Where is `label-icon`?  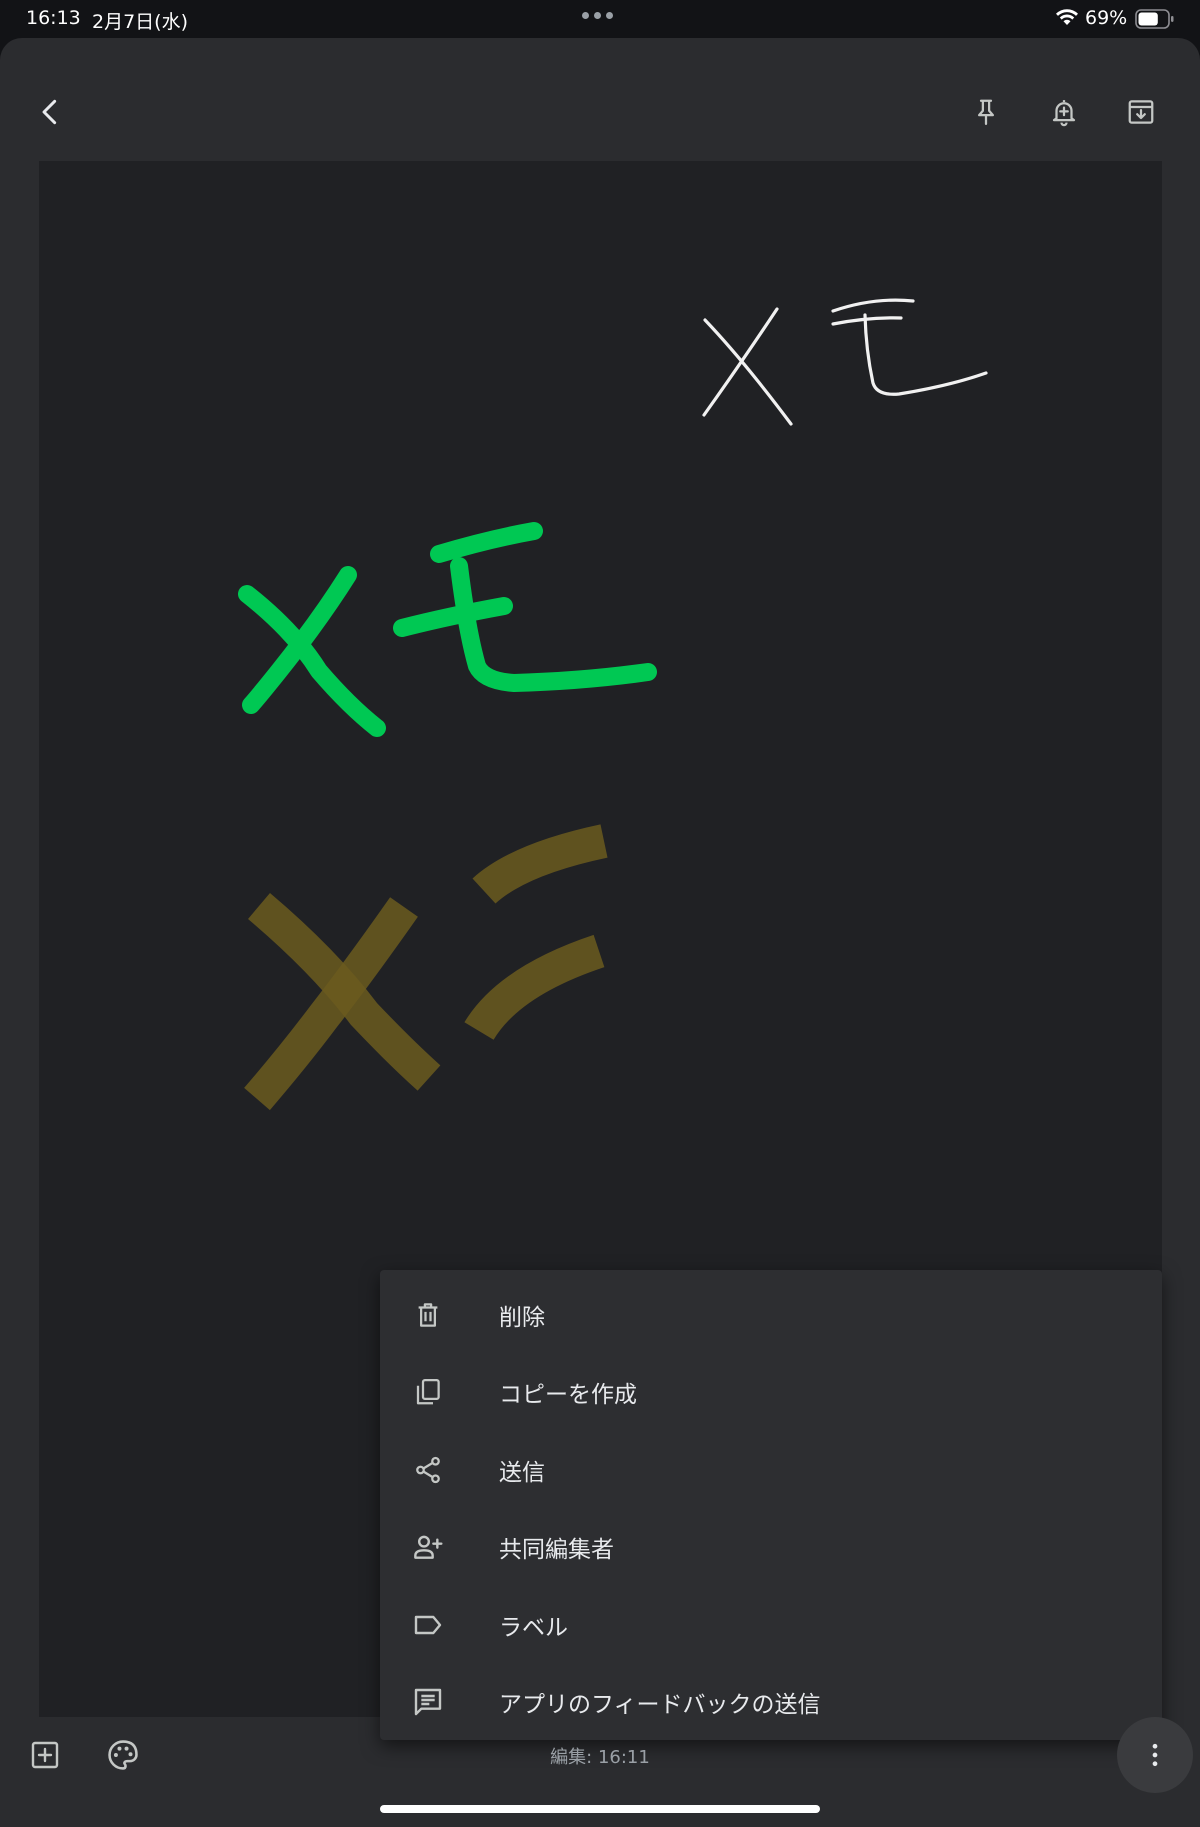
label-icon is located at coordinates (428, 1625).